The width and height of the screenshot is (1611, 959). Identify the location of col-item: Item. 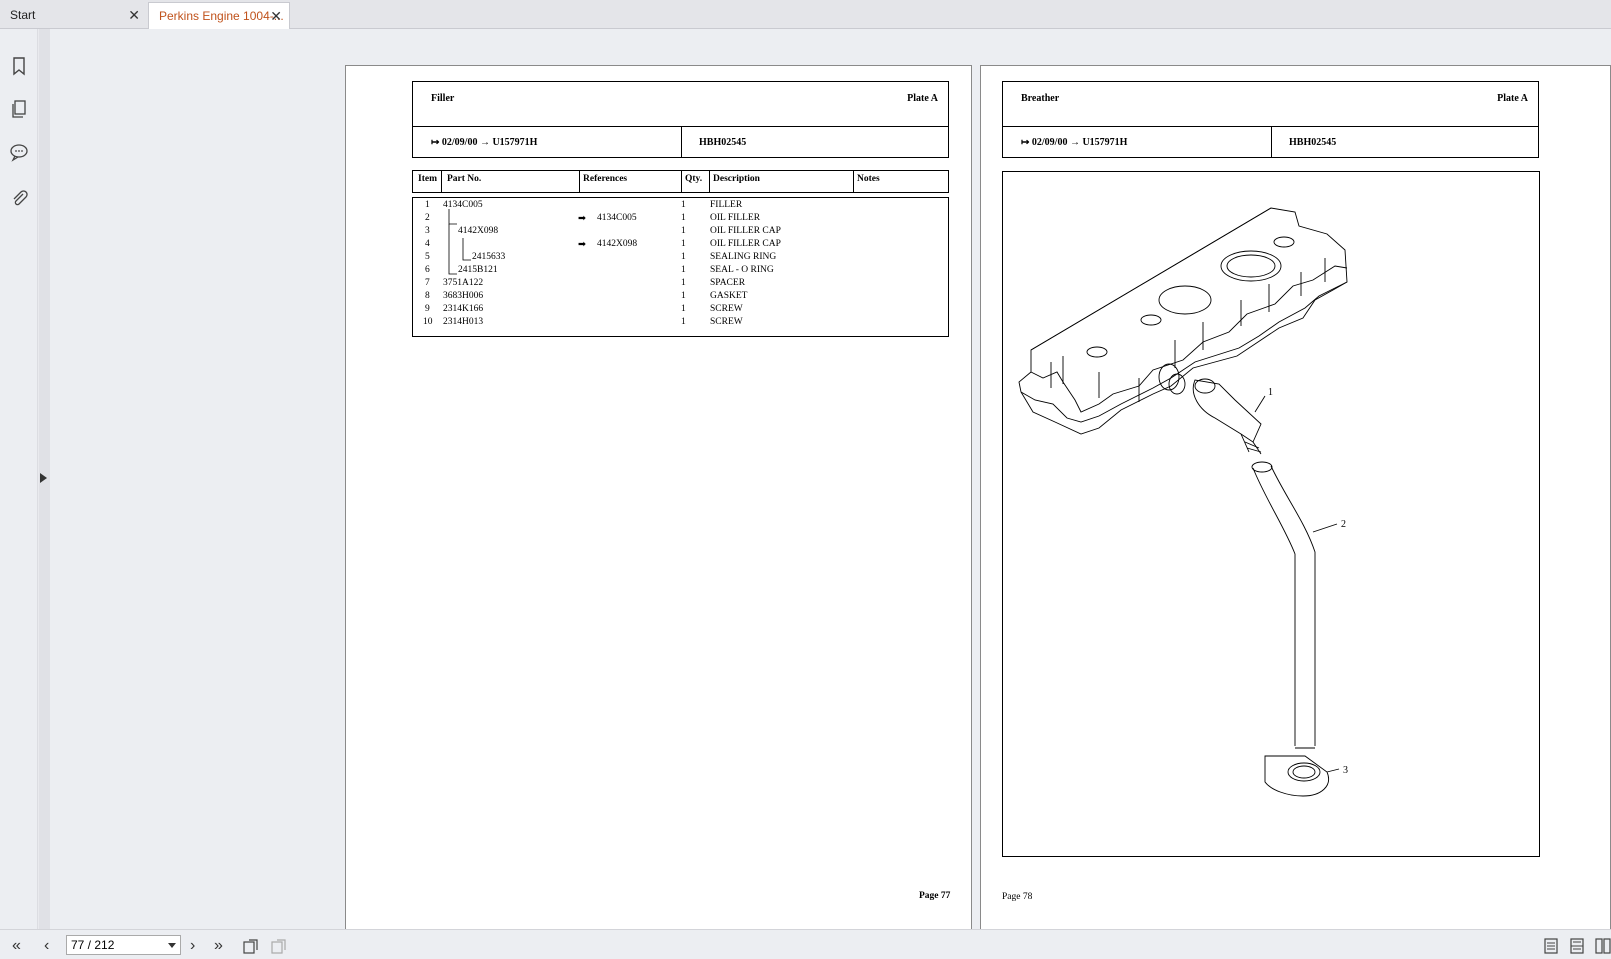
(427, 179).